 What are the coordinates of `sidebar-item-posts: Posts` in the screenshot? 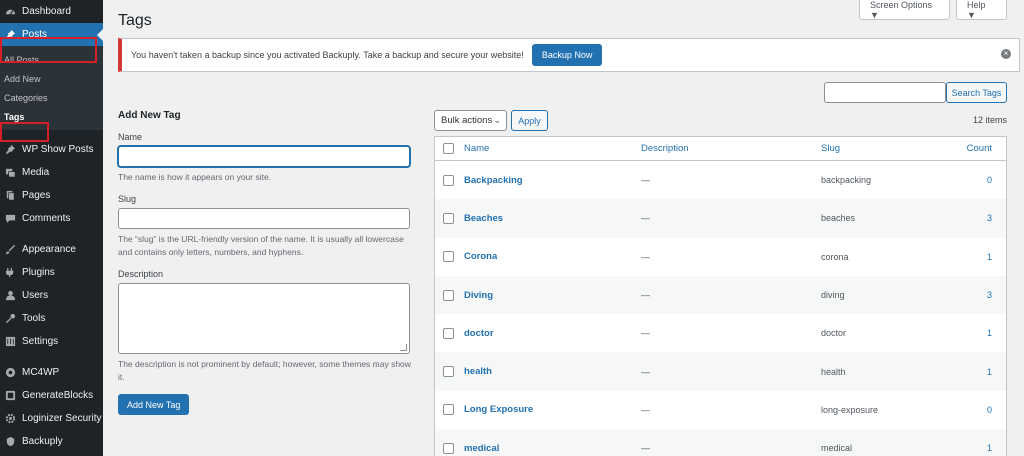 It's located at (51, 34).